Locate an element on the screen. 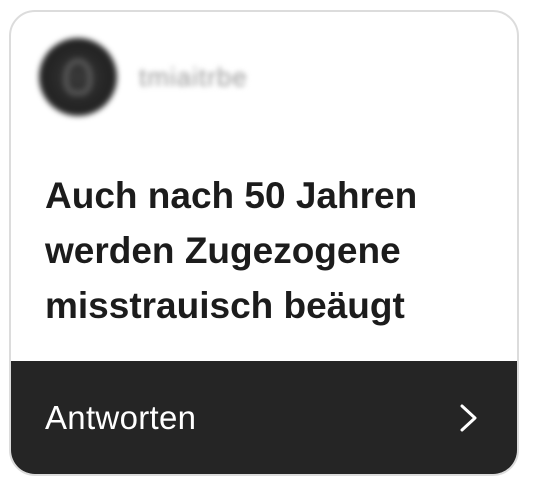 This screenshot has height=484, width=533. avatar-logo-icon is located at coordinates (78, 77).